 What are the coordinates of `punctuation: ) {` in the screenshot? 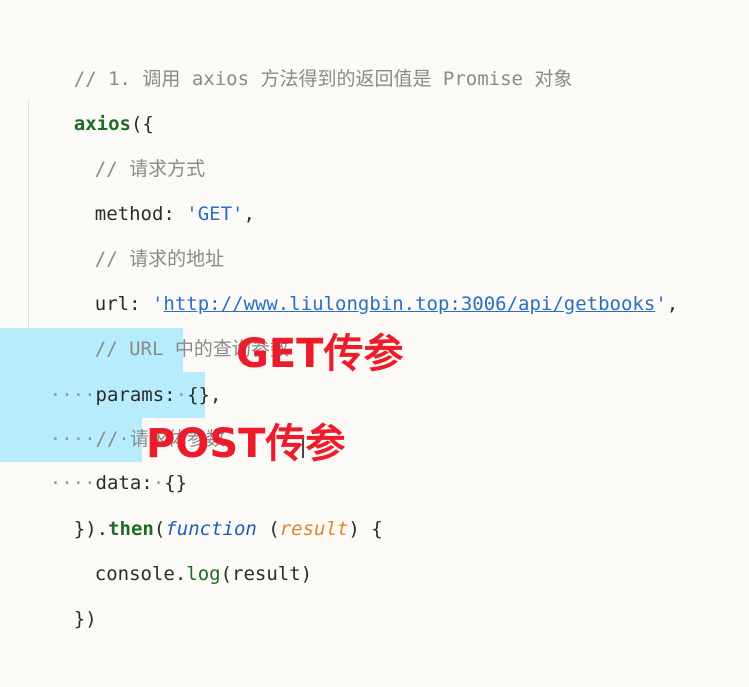 It's located at (365, 529).